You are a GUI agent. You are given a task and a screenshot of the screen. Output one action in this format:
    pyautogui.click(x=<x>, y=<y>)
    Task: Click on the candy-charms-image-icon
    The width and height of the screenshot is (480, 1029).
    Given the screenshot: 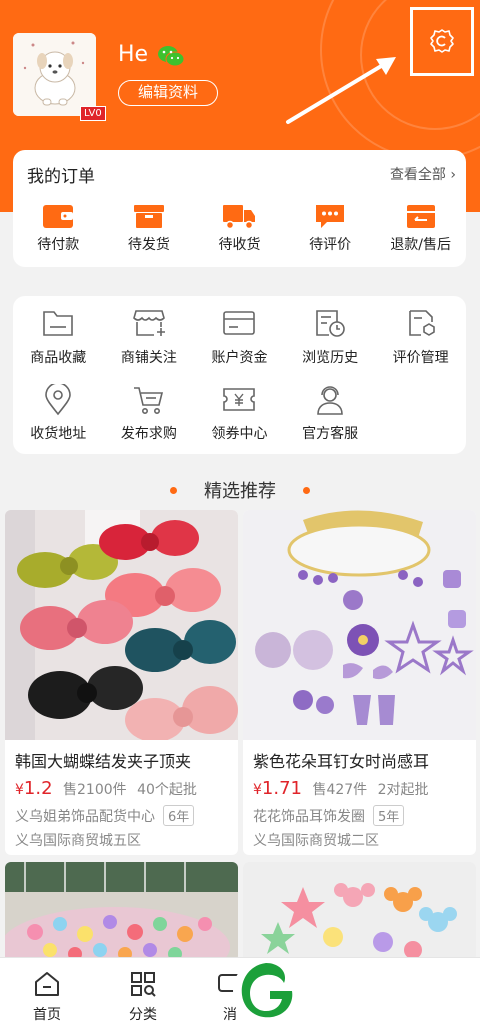 What is the action you would take?
    pyautogui.click(x=359, y=912)
    